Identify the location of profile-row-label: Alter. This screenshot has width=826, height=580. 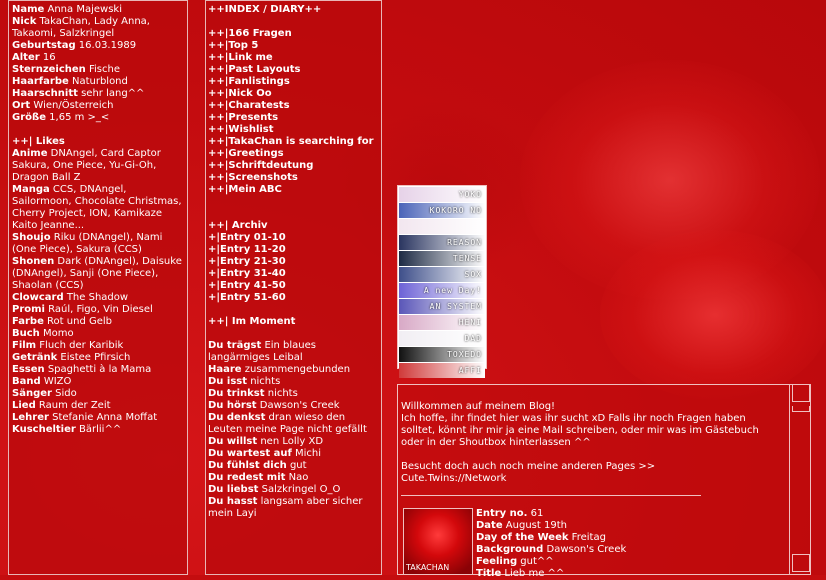
(26, 57).